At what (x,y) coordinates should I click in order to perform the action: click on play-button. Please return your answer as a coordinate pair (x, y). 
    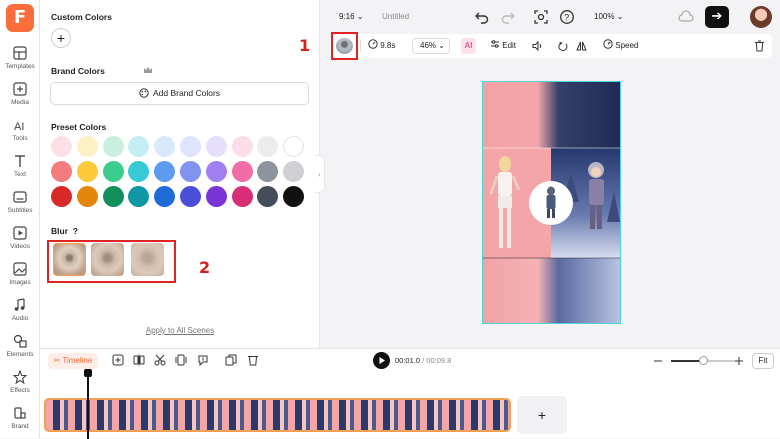
    Looking at the image, I should click on (381, 360).